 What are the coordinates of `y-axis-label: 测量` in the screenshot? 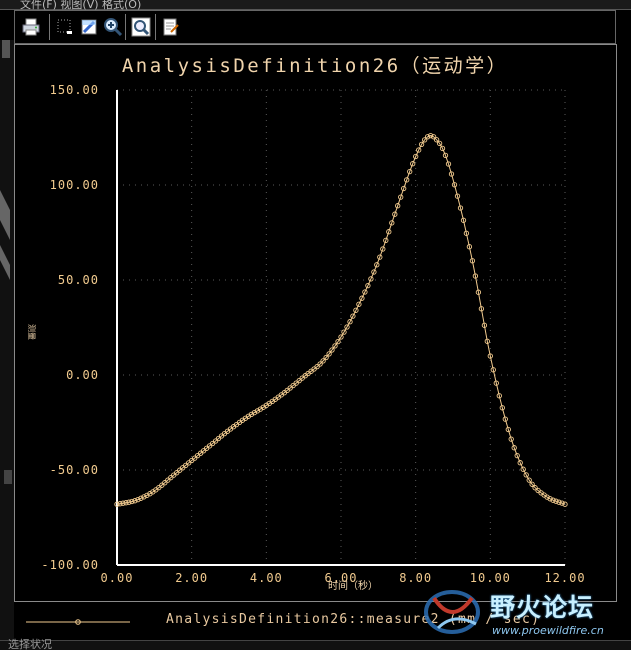 It's located at (31, 332).